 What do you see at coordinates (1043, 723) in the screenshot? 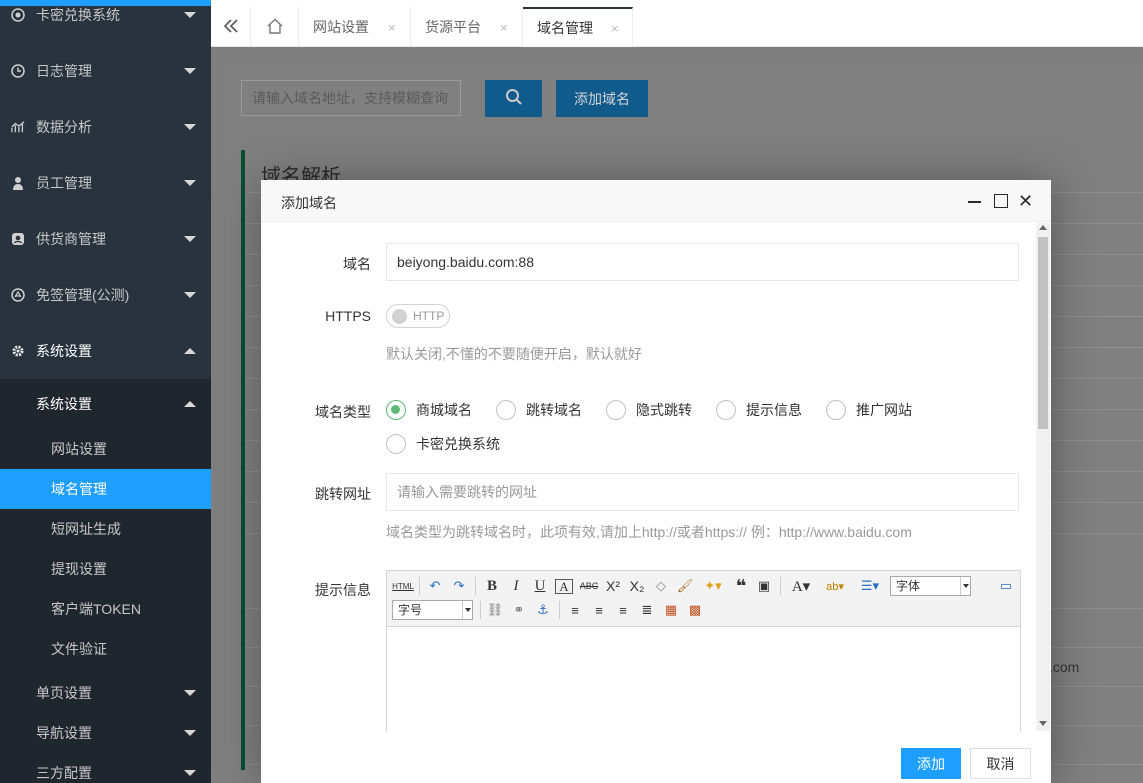
I see `scroll-down-arrow-icon` at bounding box center [1043, 723].